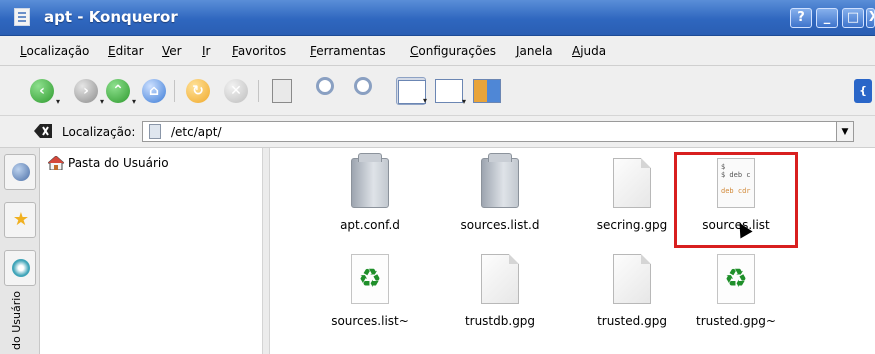 The height and width of the screenshot is (354, 875). Describe the element at coordinates (845, 131) in the screenshot. I see `location-dropdown-button: ▼` at that location.